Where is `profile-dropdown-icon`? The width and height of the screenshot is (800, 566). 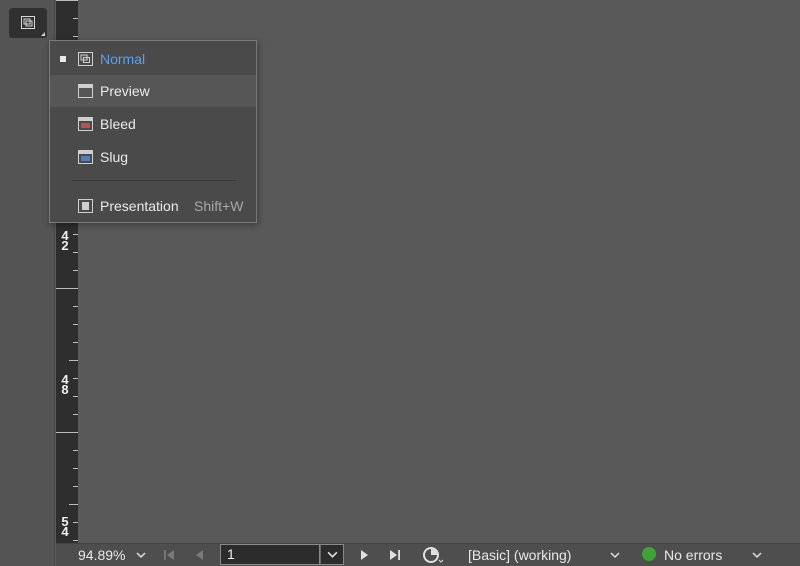
profile-dropdown-icon is located at coordinates (615, 555).